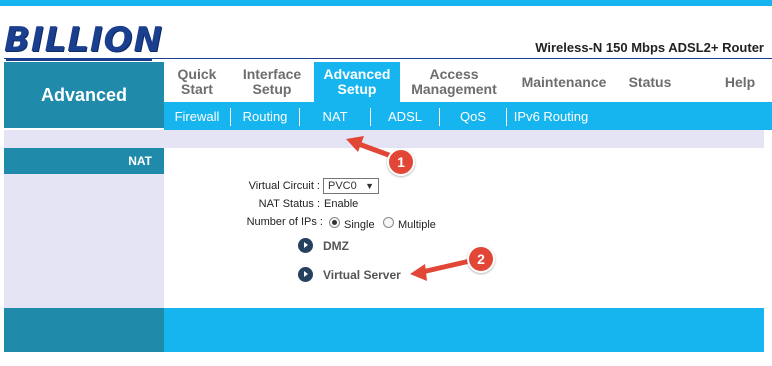 This screenshot has height=366, width=772. What do you see at coordinates (481, 259) in the screenshot?
I see `callout-badge-2: 2` at bounding box center [481, 259].